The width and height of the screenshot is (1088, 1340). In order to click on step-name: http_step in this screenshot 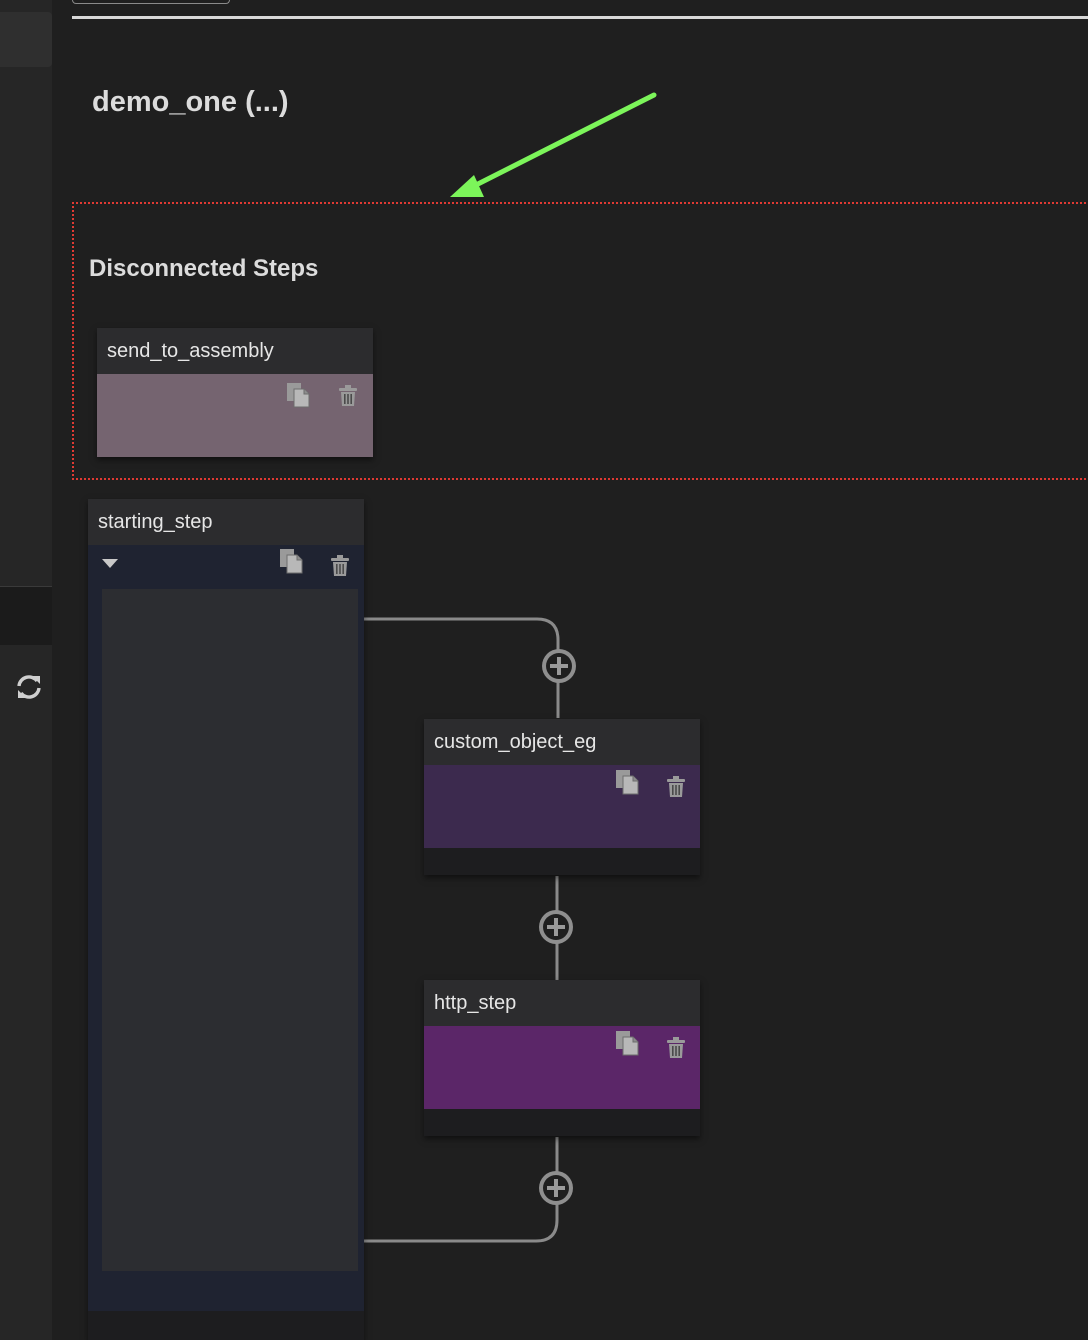, I will do `click(562, 1003)`.